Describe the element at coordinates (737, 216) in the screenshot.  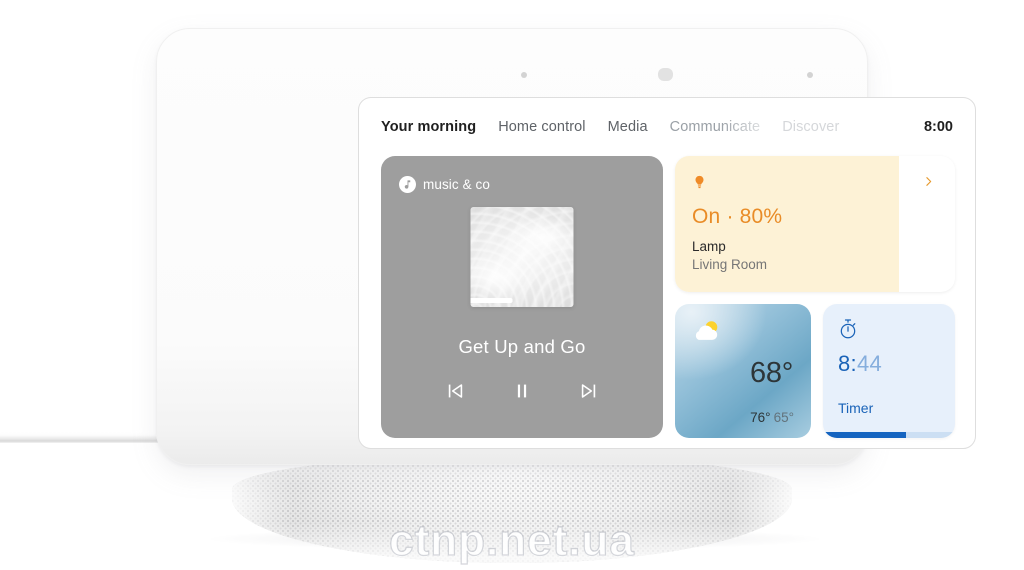
I see `lamp-state-label: On · 80%` at that location.